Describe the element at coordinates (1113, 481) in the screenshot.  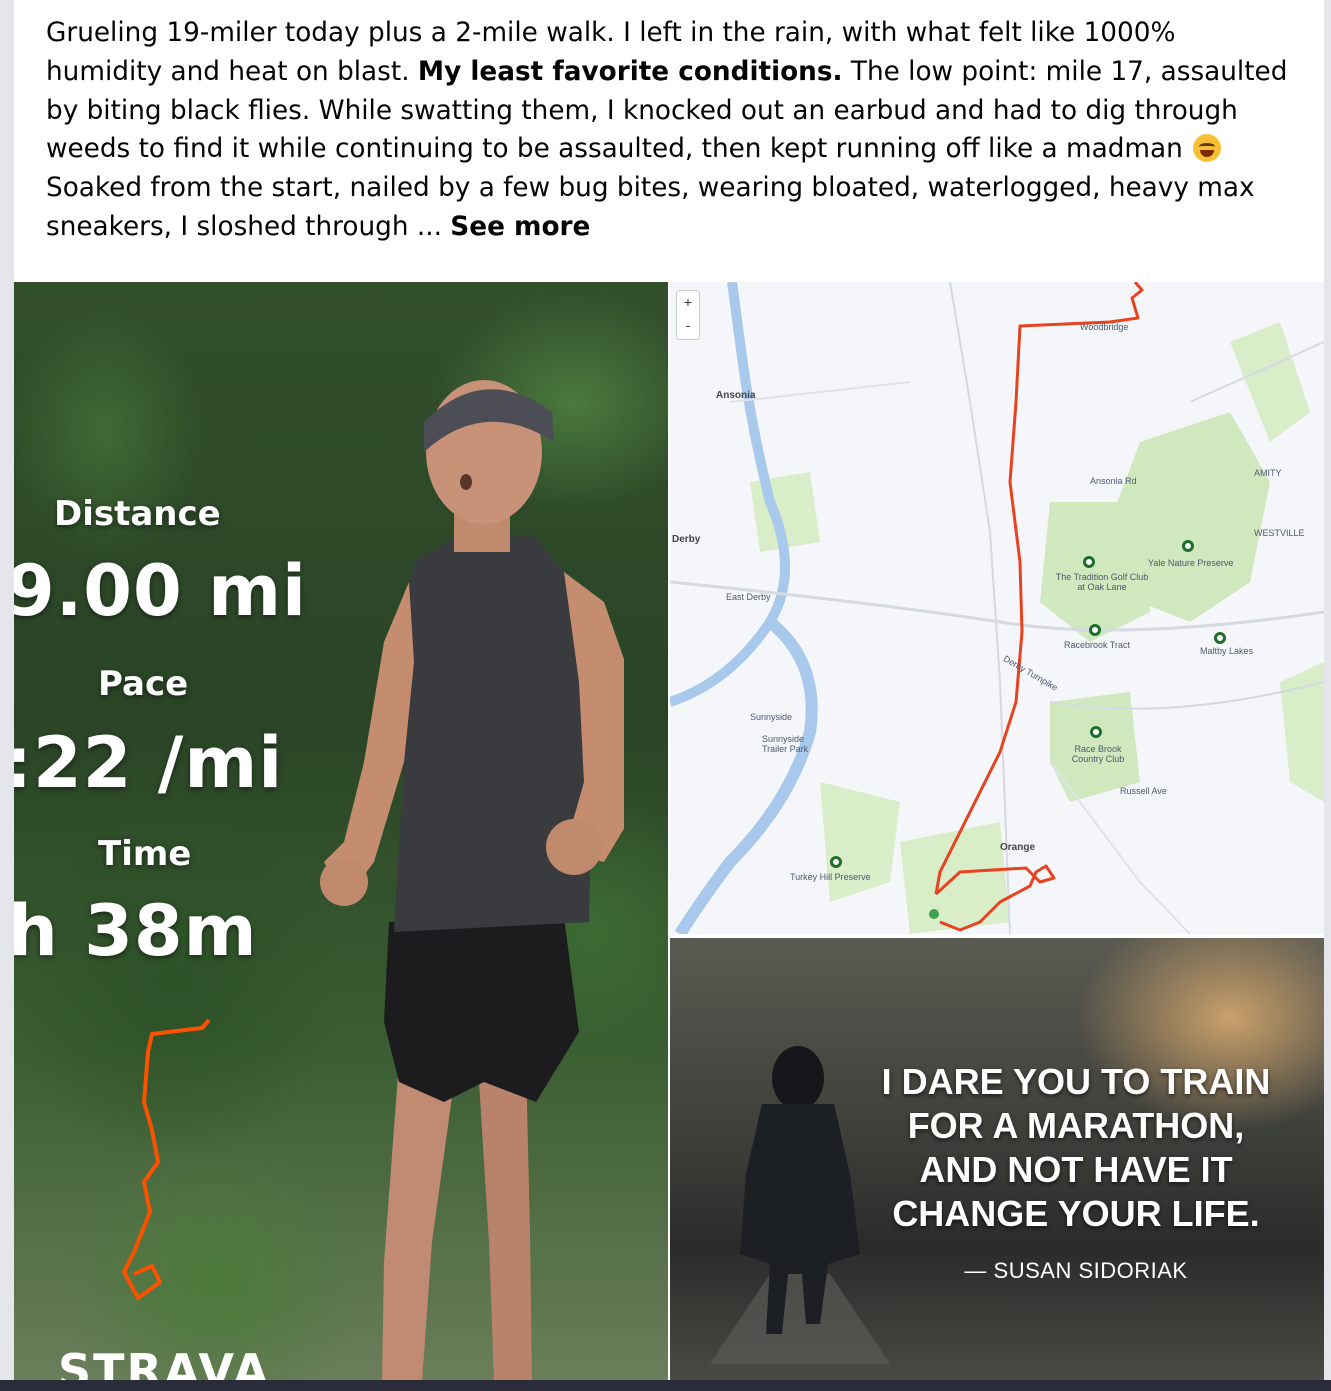
I see `map-label-ansonia-rd: Ansonia Rd` at that location.